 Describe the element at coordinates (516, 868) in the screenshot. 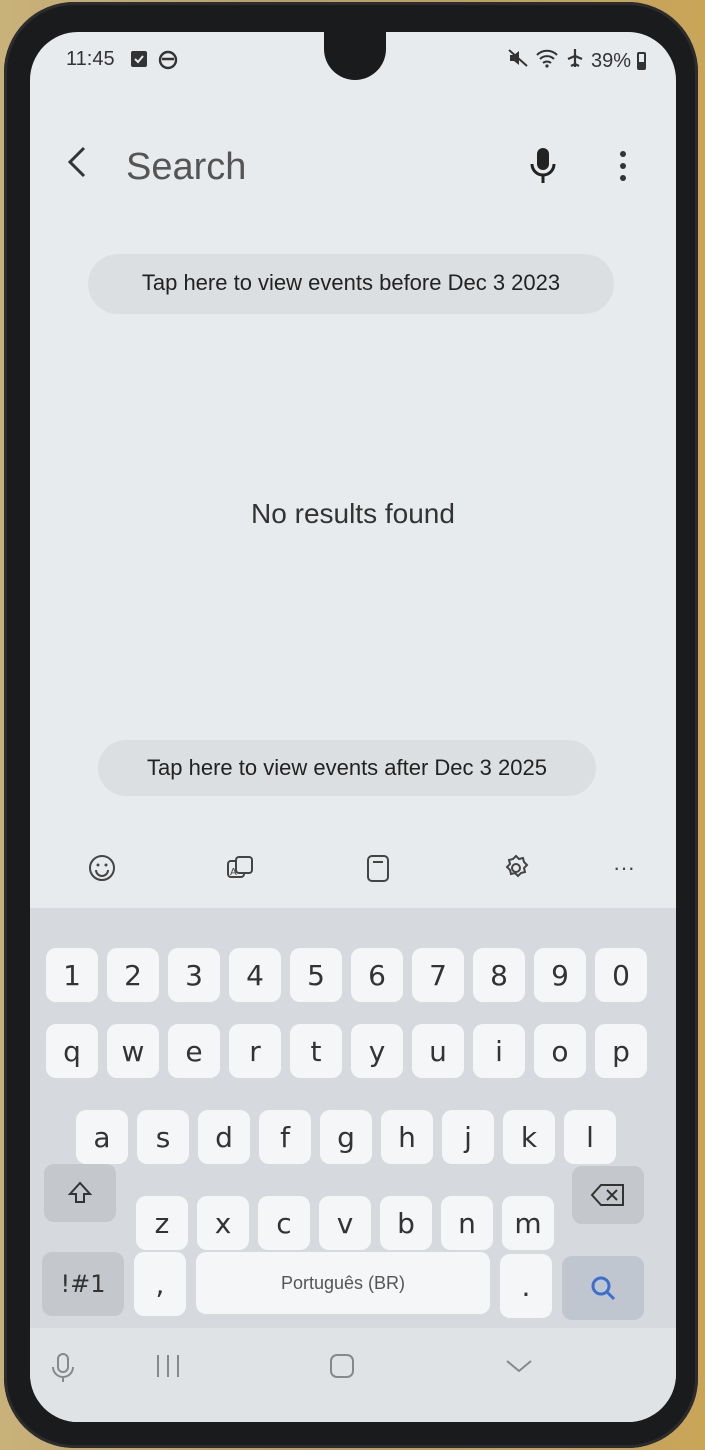

I see `settings-icon` at that location.